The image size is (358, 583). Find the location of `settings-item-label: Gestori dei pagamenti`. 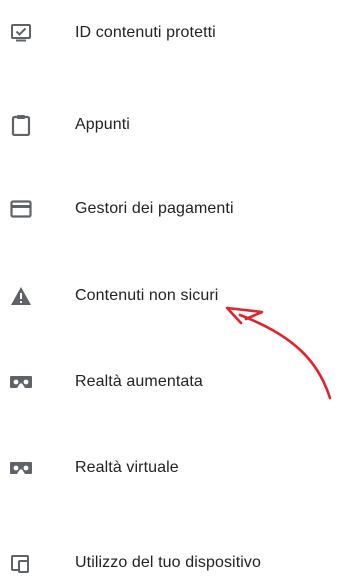

settings-item-label: Gestori dei pagamenti is located at coordinates (154, 208).